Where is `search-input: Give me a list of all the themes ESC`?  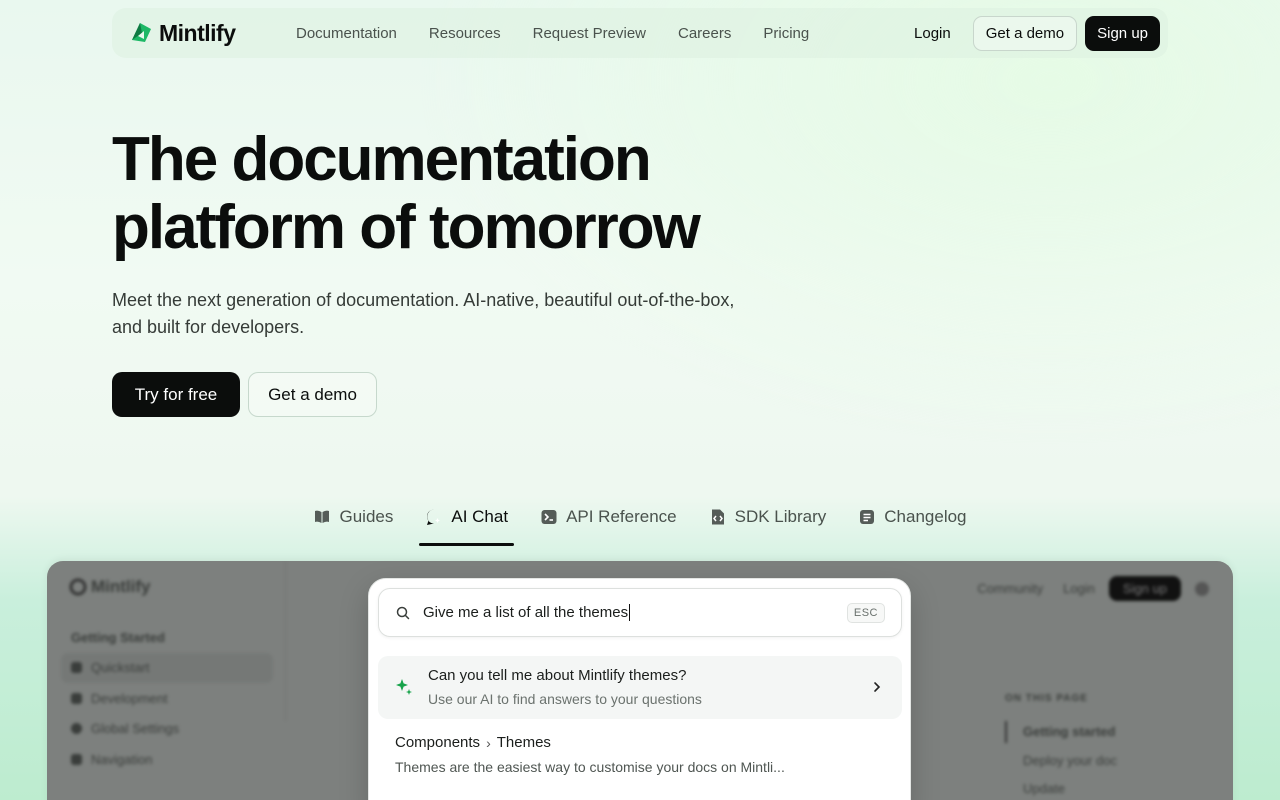 search-input: Give me a list of all the themes ESC is located at coordinates (640, 612).